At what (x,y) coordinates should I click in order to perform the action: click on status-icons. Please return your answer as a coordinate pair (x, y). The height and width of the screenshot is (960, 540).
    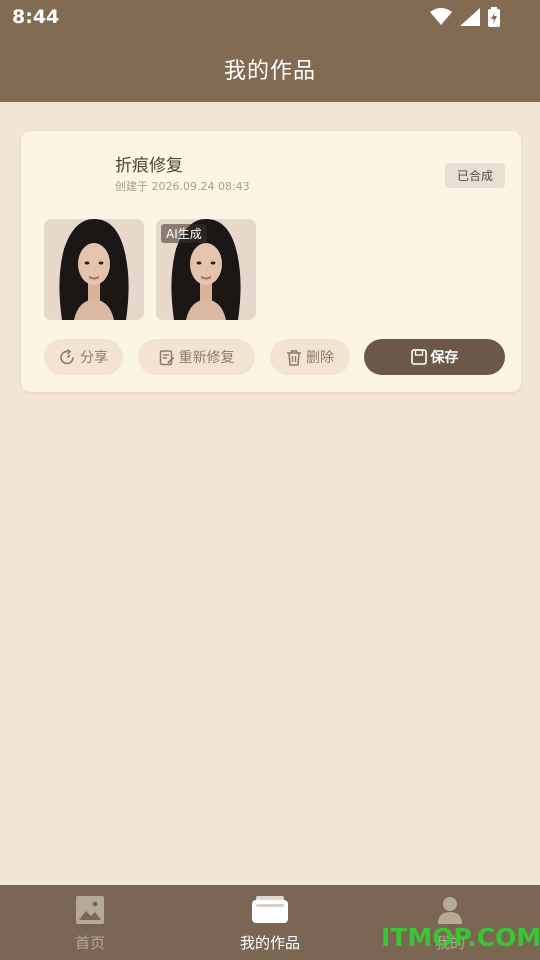
    Looking at the image, I should click on (465, 17).